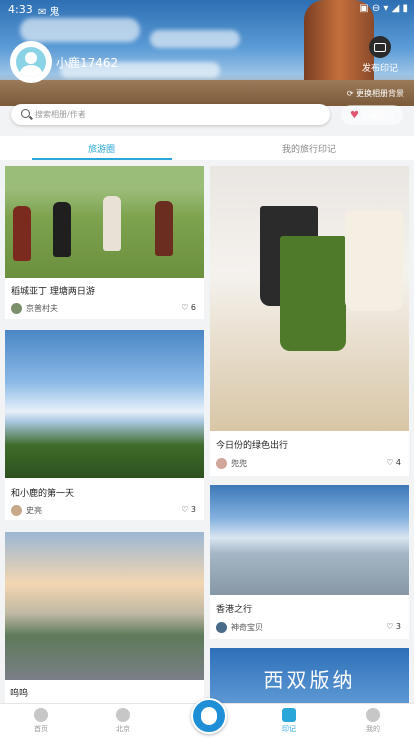 The image size is (414, 738). Describe the element at coordinates (383, 8) in the screenshot. I see `system-icons: ▣ ⊖ ▾ ◢ ▮` at that location.